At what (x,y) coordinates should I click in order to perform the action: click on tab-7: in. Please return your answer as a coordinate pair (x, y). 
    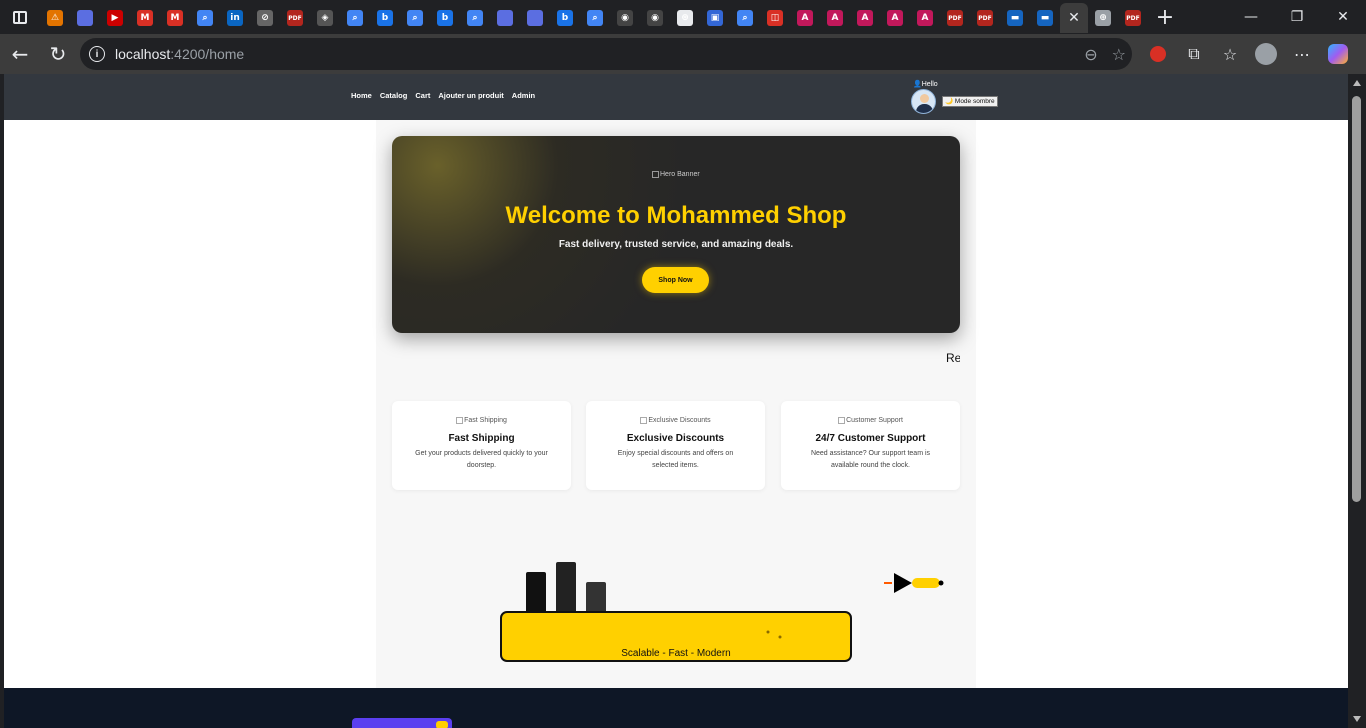
    Looking at the image, I should click on (235, 18).